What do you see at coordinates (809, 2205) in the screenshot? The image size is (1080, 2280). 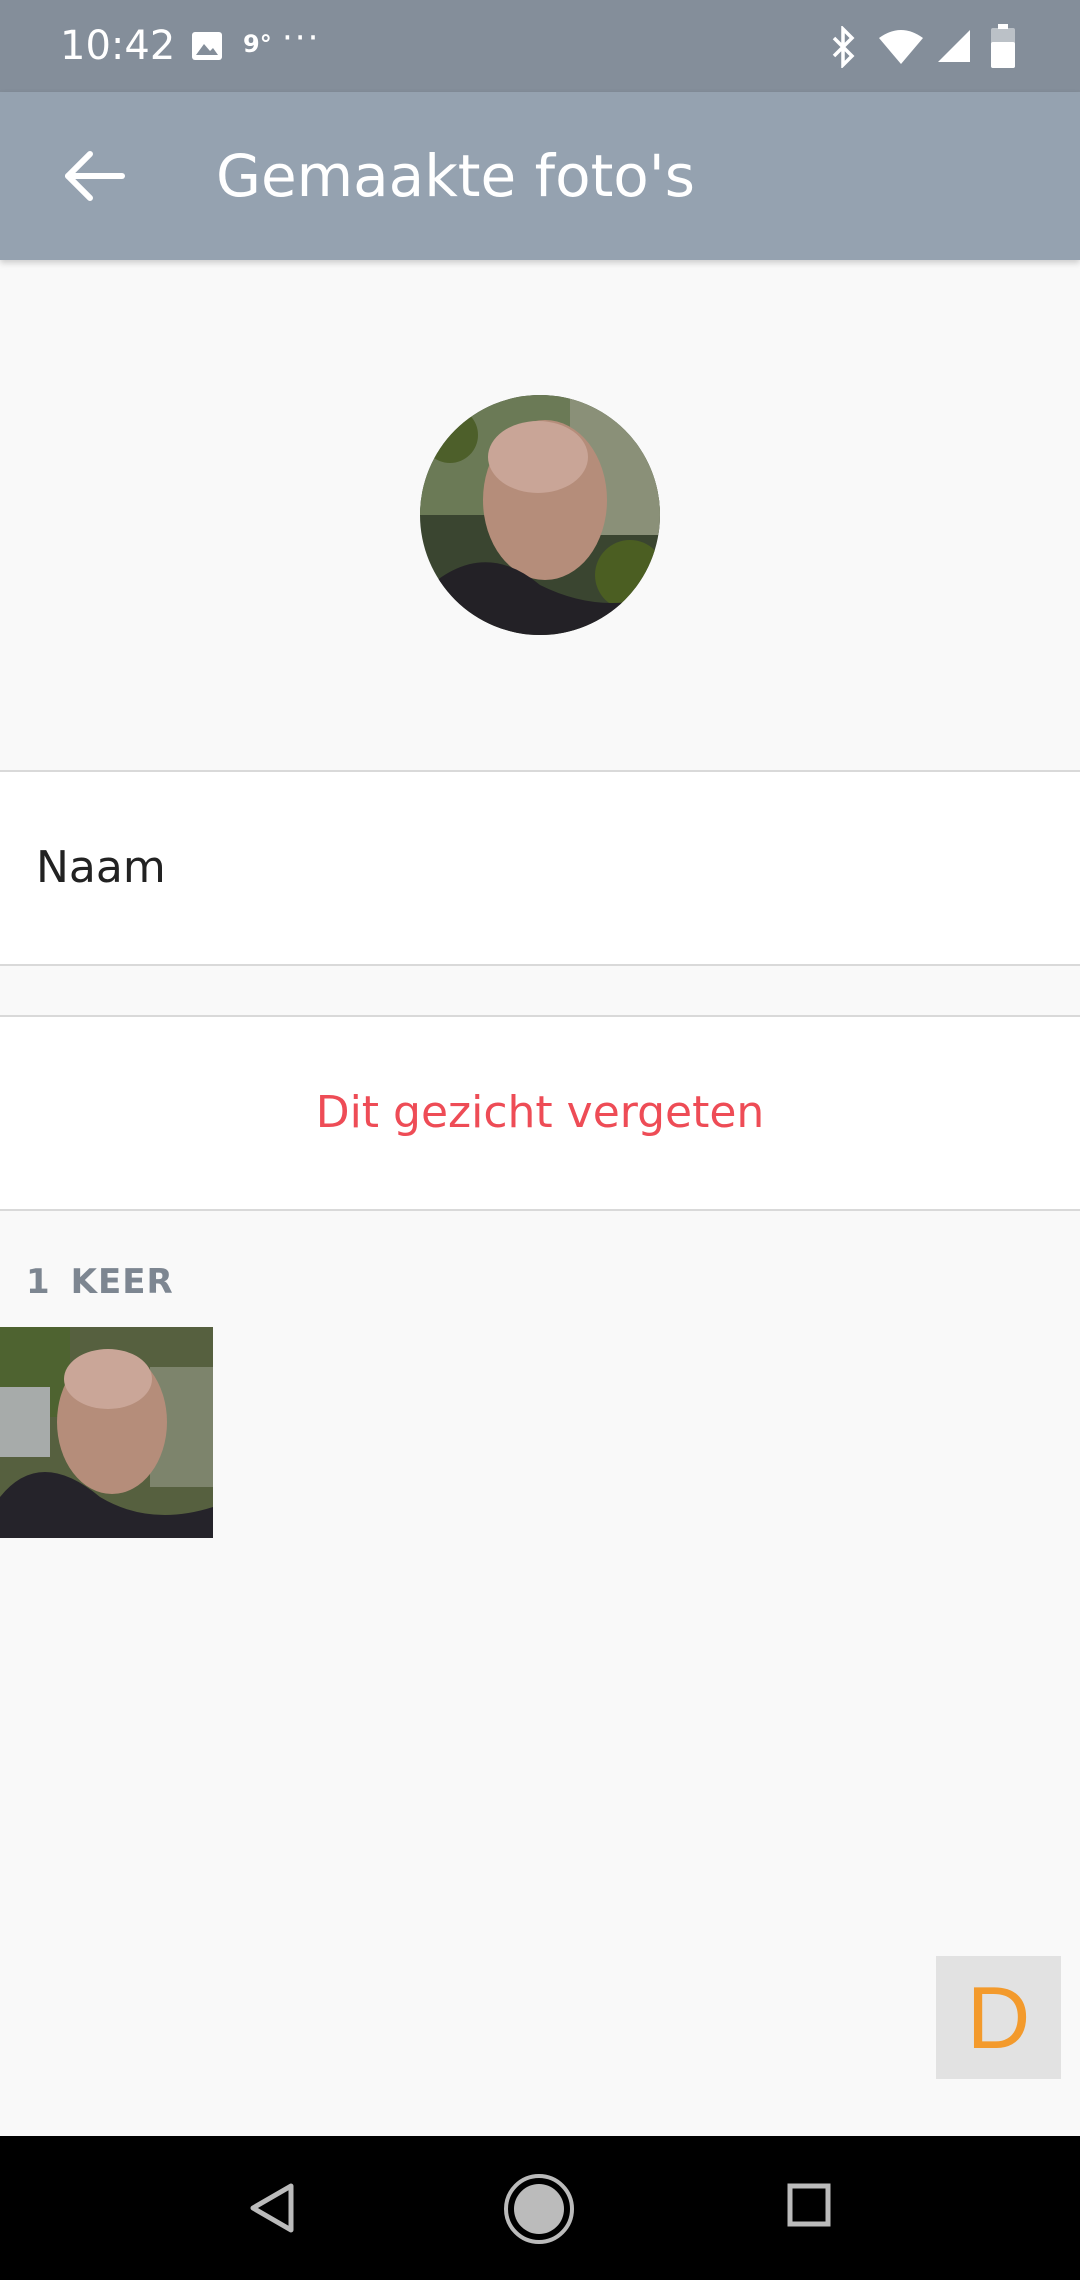 I see `recents-square-icon` at bounding box center [809, 2205].